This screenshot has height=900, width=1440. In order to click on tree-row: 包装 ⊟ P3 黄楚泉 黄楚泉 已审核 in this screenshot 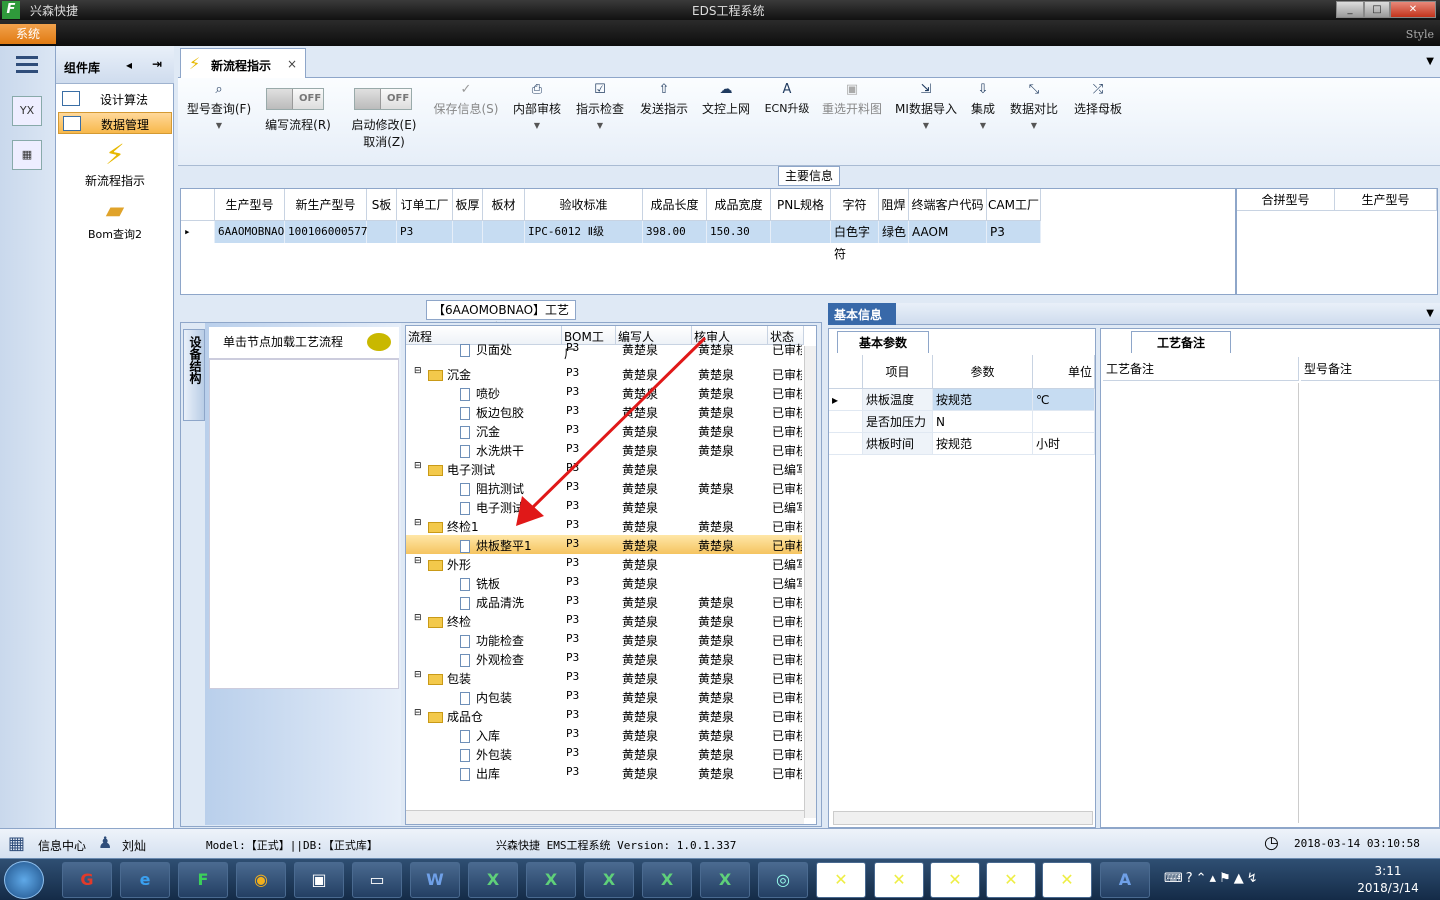, I will do `click(604, 677)`.